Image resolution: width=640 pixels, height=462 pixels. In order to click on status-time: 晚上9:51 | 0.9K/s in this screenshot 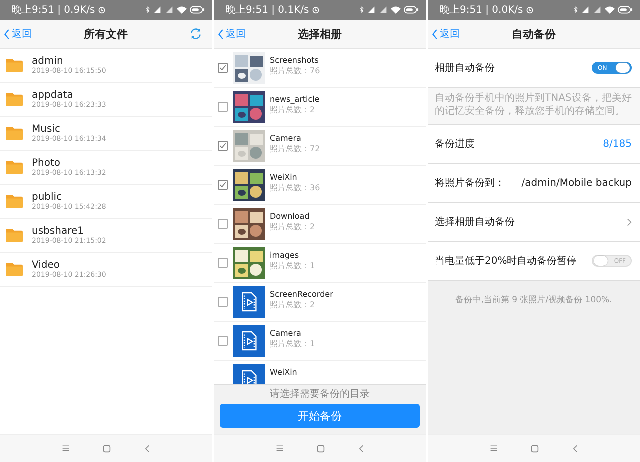, I will do `click(54, 10)`.